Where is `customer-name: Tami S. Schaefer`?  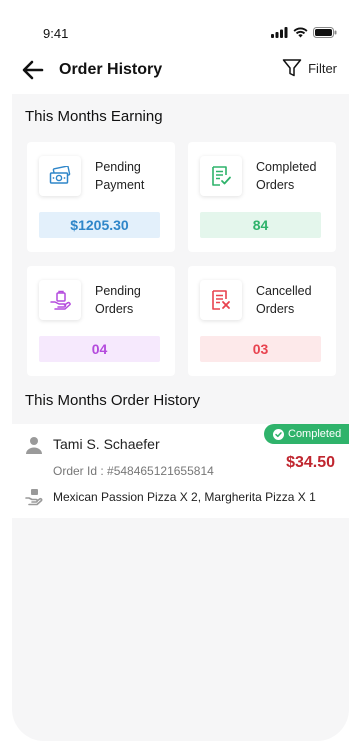
customer-name: Tami S. Schaefer is located at coordinates (106, 444).